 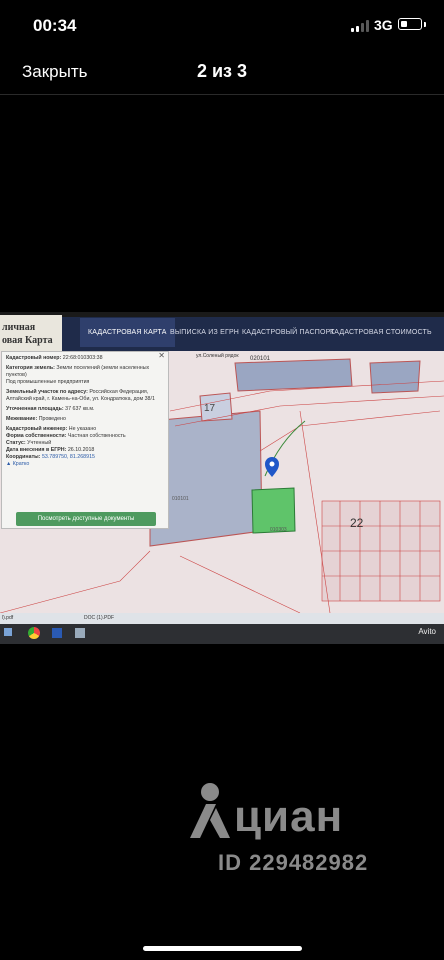 I want to click on view-documents-button: Посмотреть доступные документы, so click(x=86, y=519).